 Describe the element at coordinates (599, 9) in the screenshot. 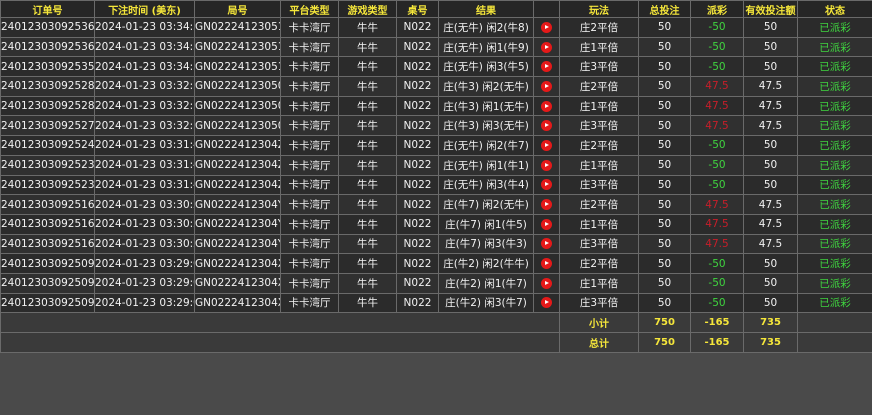

I see `col-play: 玩法` at that location.